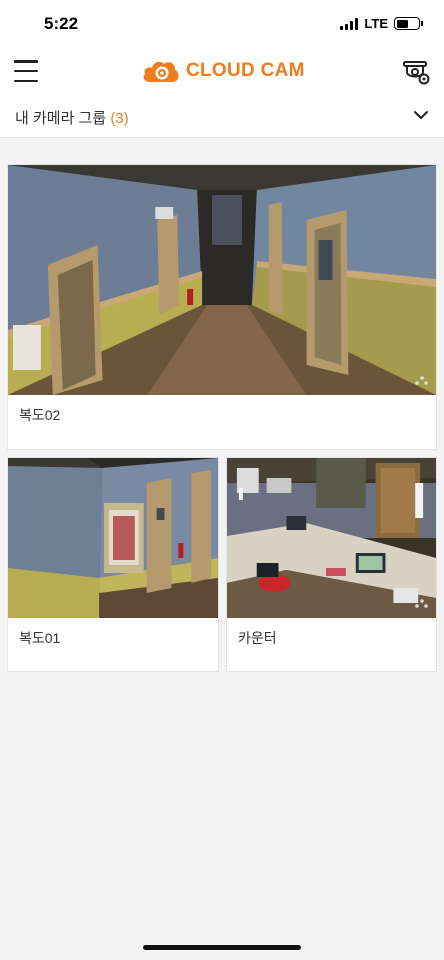  What do you see at coordinates (222, 24) in the screenshot?
I see `status-bar: 5:22 LTE` at bounding box center [222, 24].